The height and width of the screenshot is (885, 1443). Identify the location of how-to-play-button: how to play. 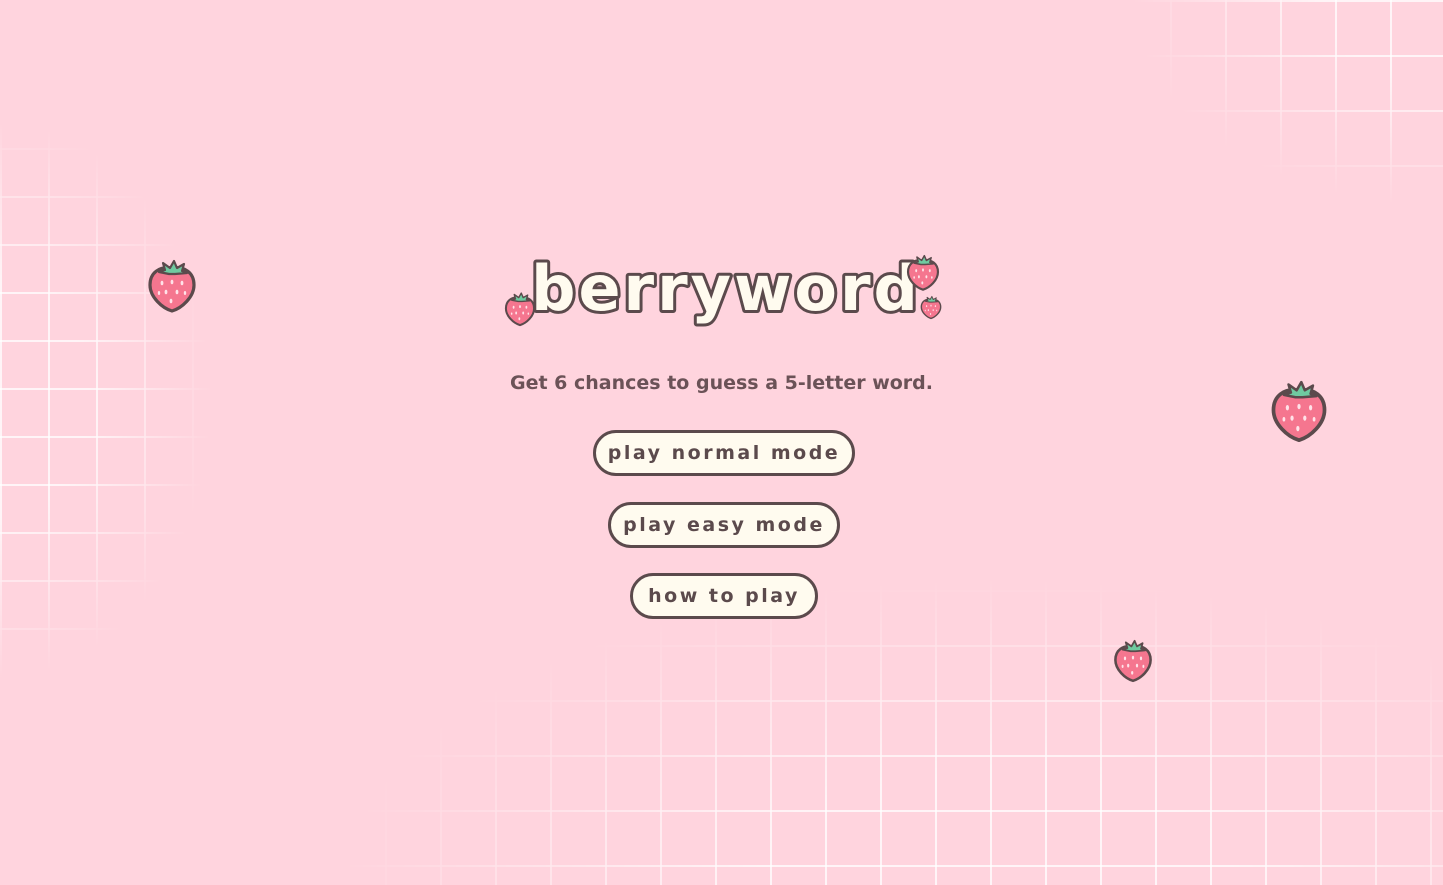
(724, 596).